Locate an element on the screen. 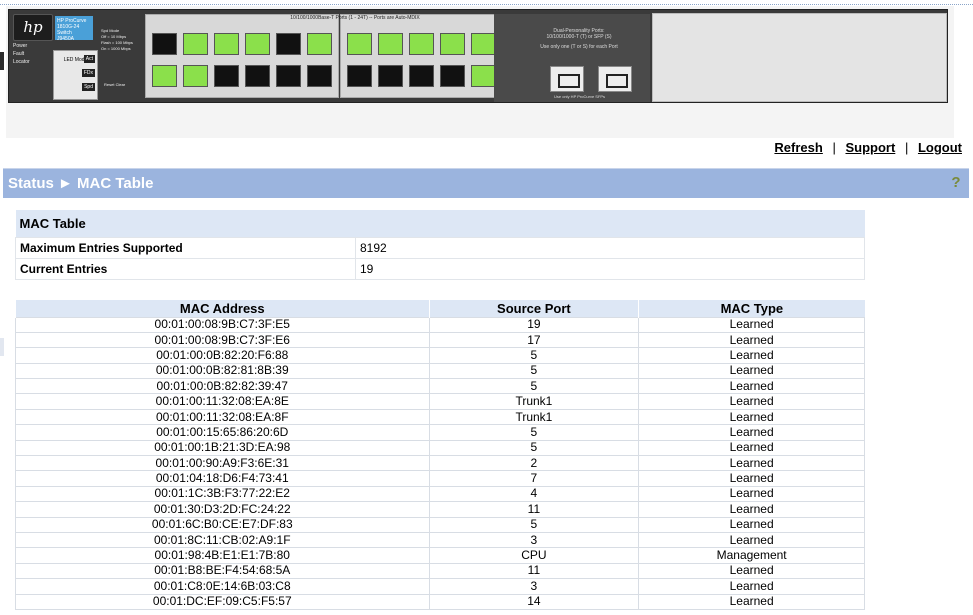  help-icon: ? is located at coordinates (956, 183).